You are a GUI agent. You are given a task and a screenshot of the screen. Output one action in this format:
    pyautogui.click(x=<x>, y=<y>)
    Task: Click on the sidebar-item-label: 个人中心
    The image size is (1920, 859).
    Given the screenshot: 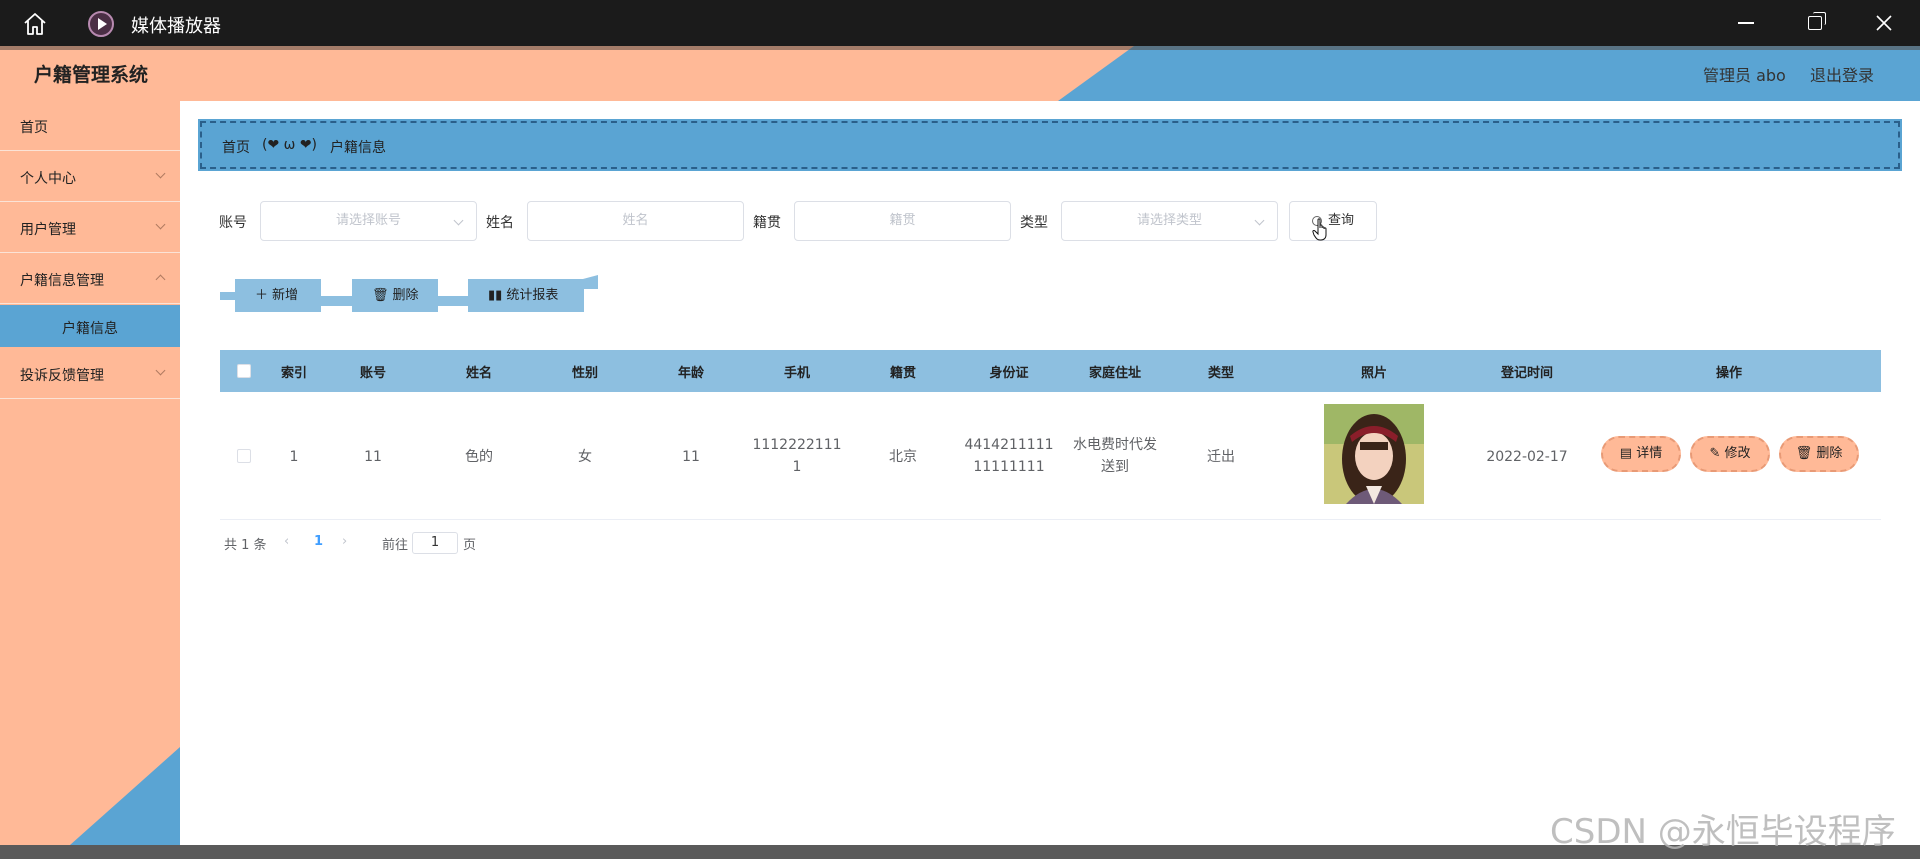 What is the action you would take?
    pyautogui.click(x=48, y=179)
    